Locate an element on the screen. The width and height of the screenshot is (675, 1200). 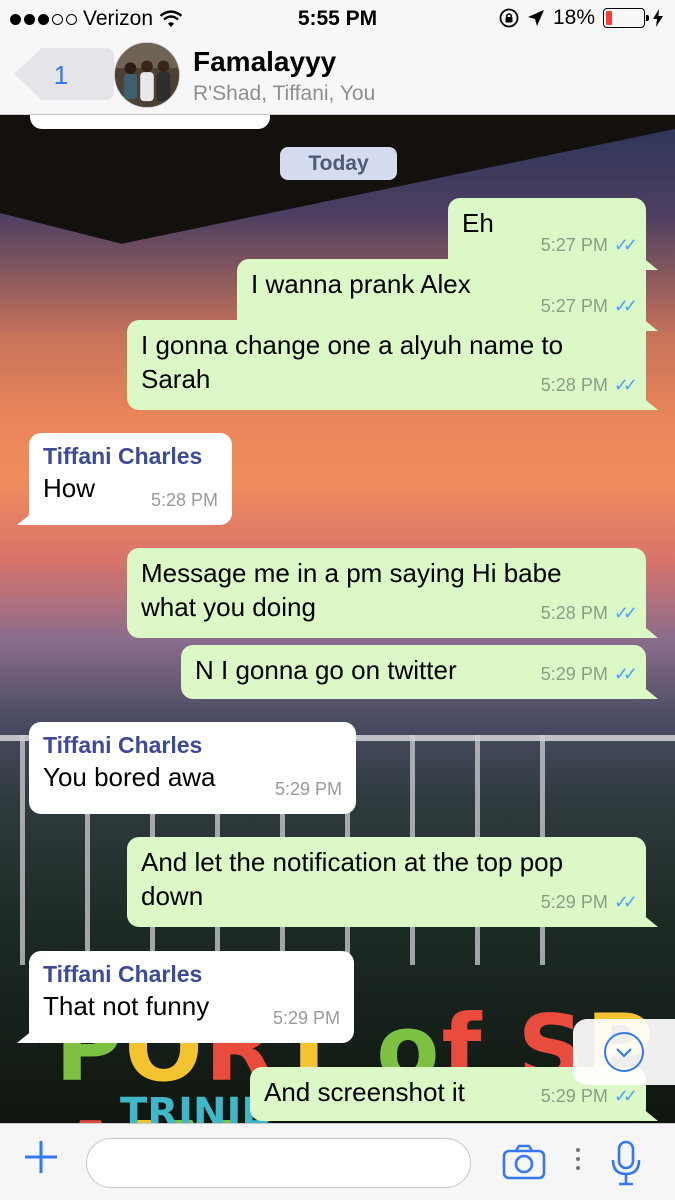
rotation-lock-icon is located at coordinates (509, 18).